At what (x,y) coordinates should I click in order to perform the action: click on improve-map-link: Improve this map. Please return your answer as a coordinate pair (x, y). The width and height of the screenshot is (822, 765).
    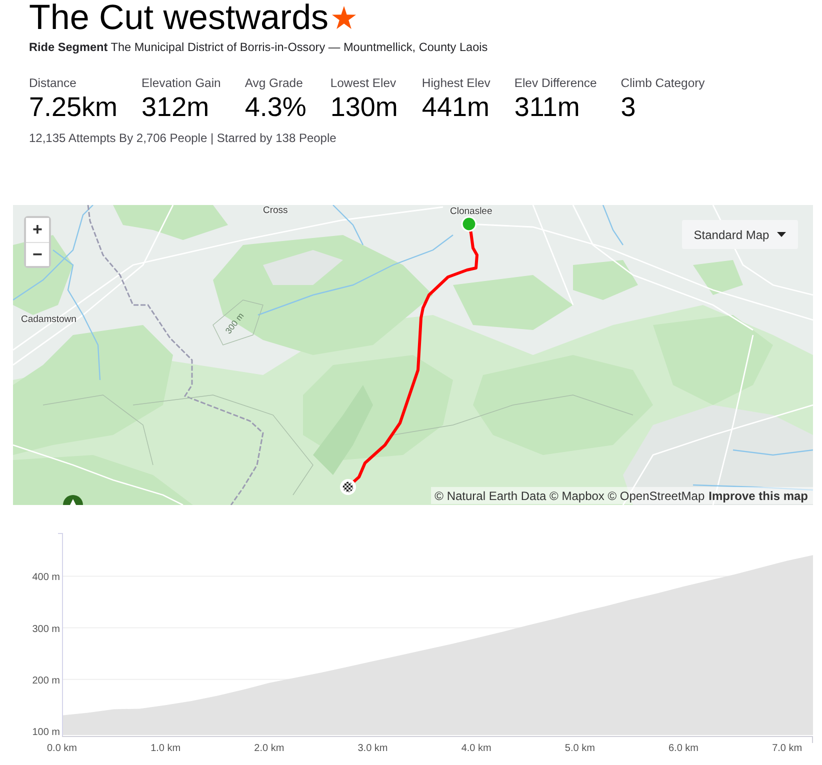
    Looking at the image, I should click on (758, 495).